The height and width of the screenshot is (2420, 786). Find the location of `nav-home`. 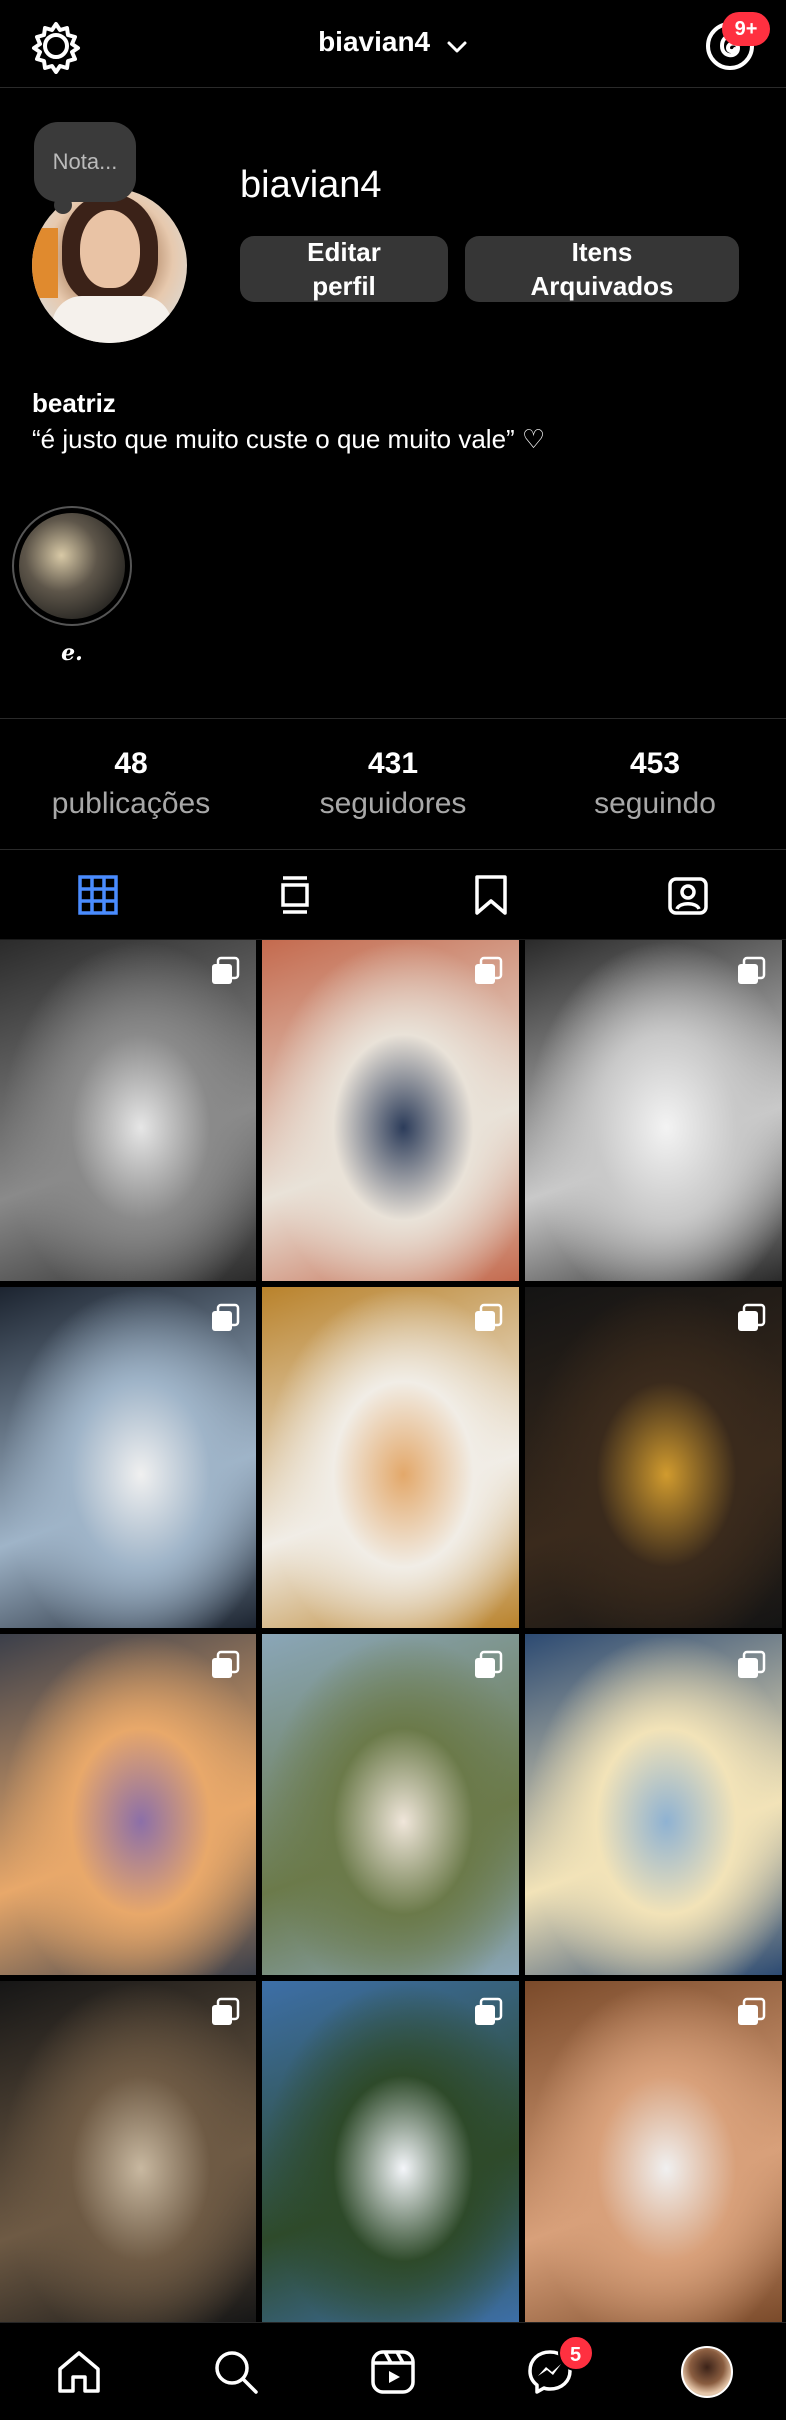

nav-home is located at coordinates (78, 2371).